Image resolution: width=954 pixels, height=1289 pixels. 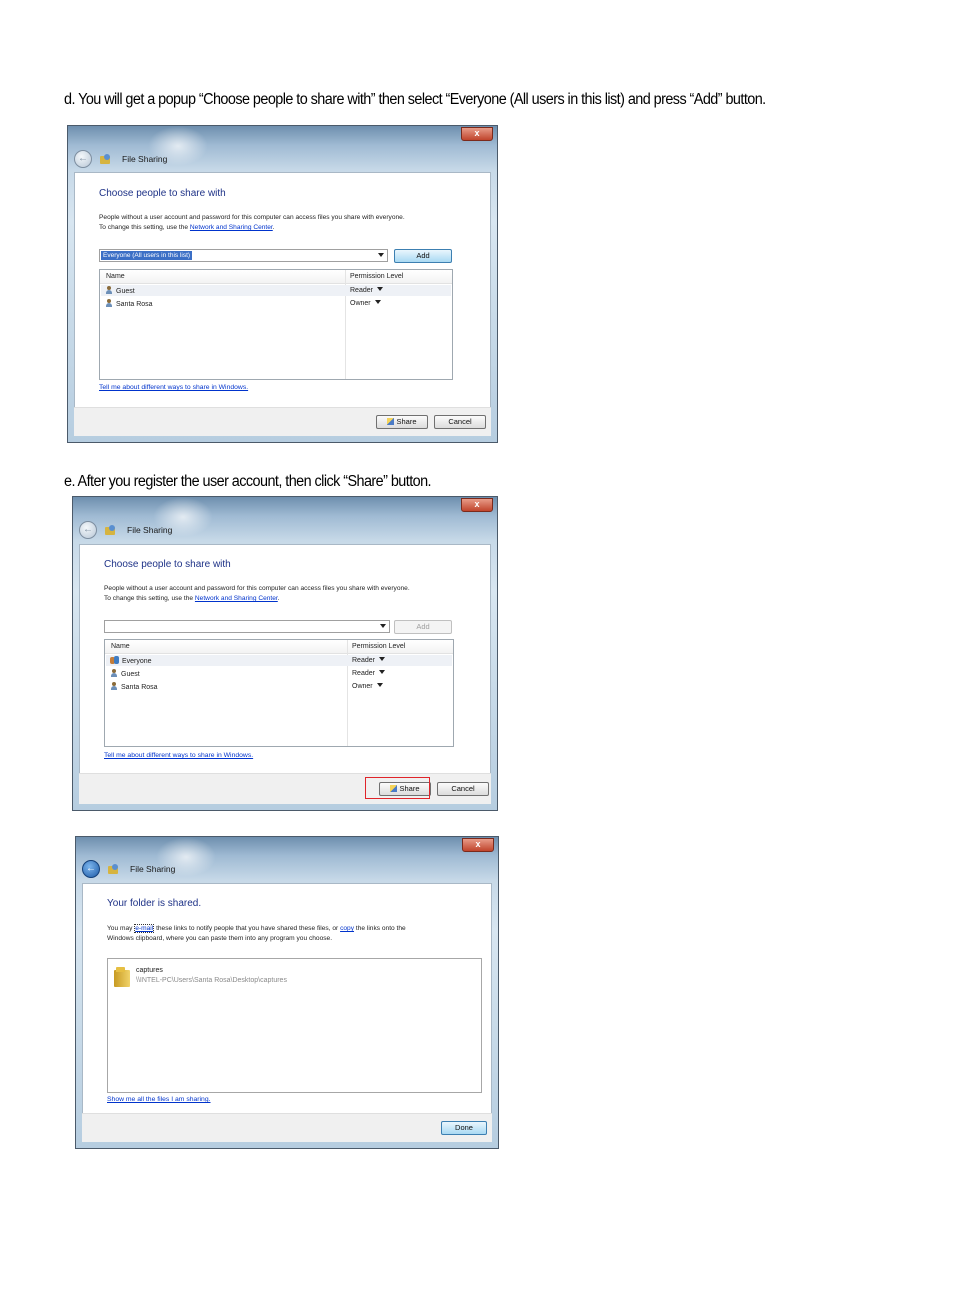 I want to click on copy-link: copy, so click(x=347, y=928).